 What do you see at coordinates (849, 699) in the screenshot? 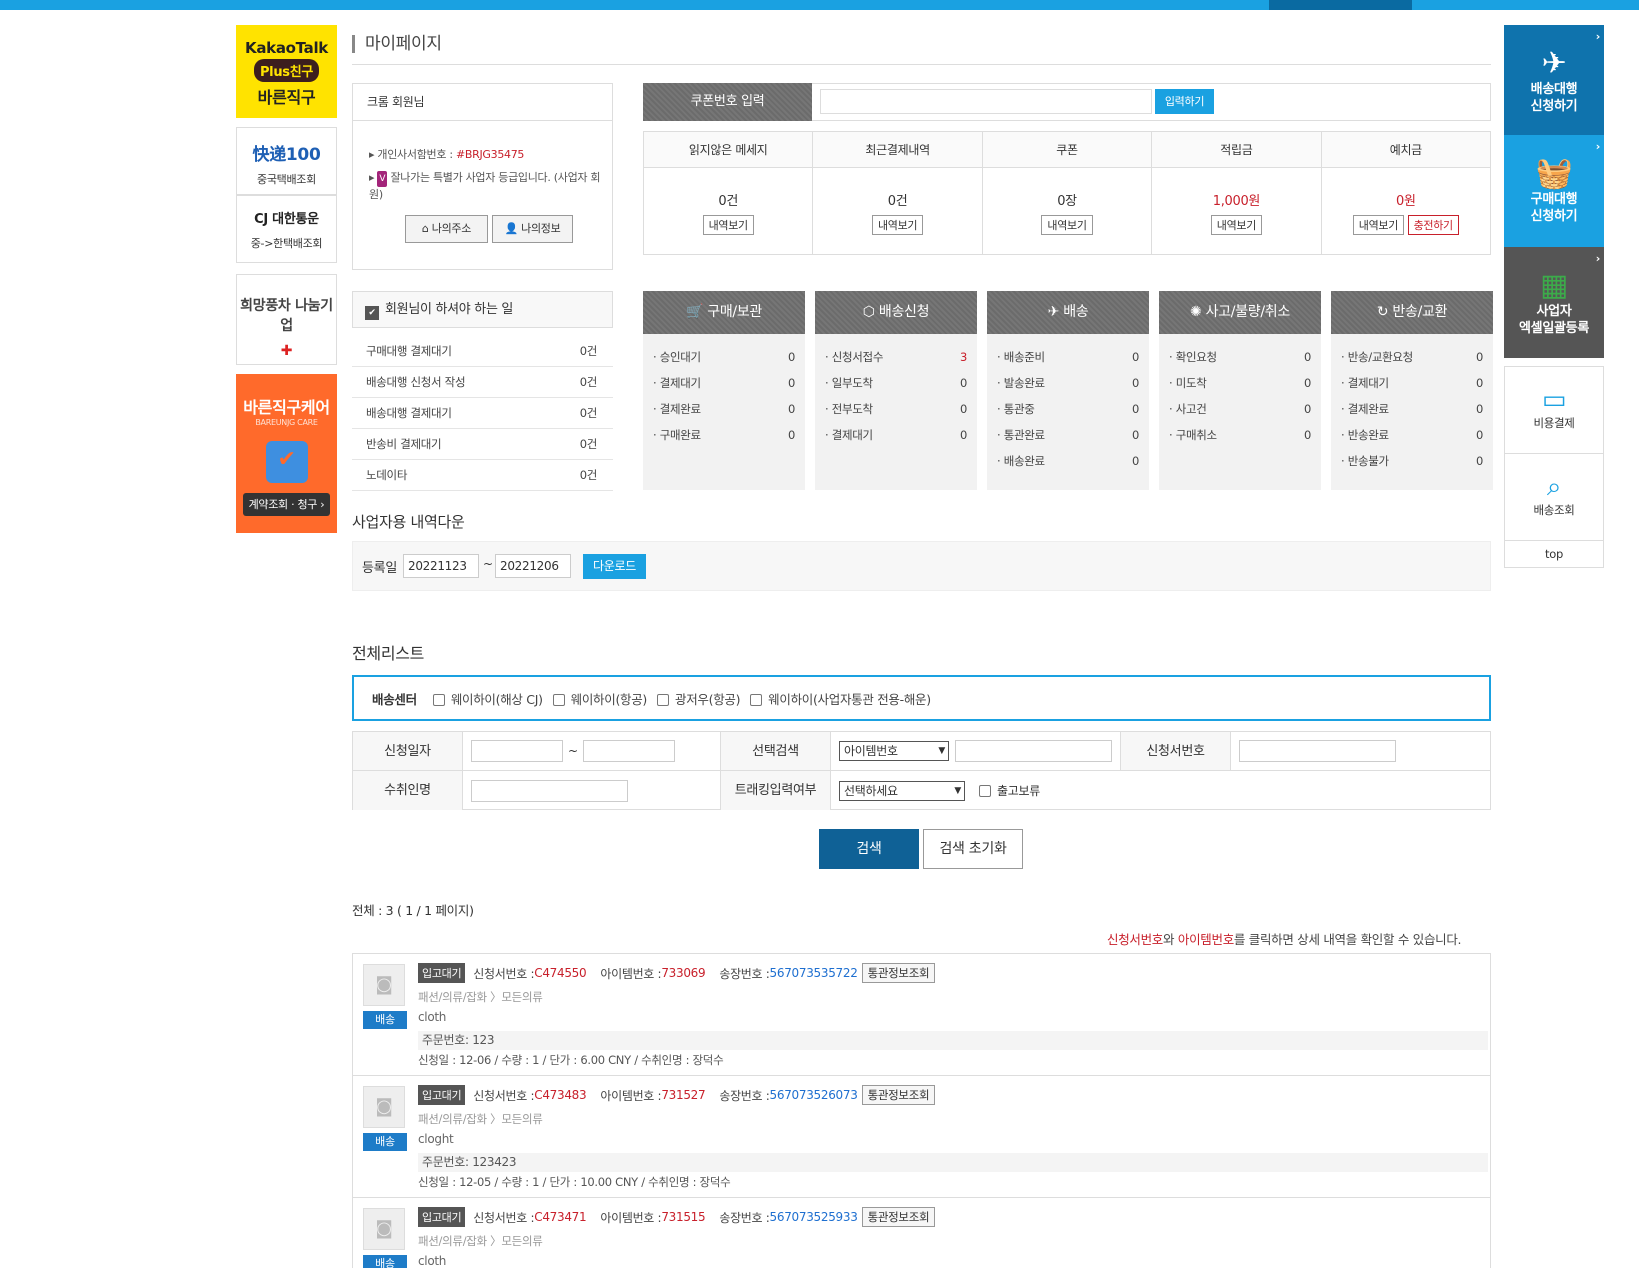
I see `center-label: 웨이하이(사업자통관 전용-해운)` at bounding box center [849, 699].